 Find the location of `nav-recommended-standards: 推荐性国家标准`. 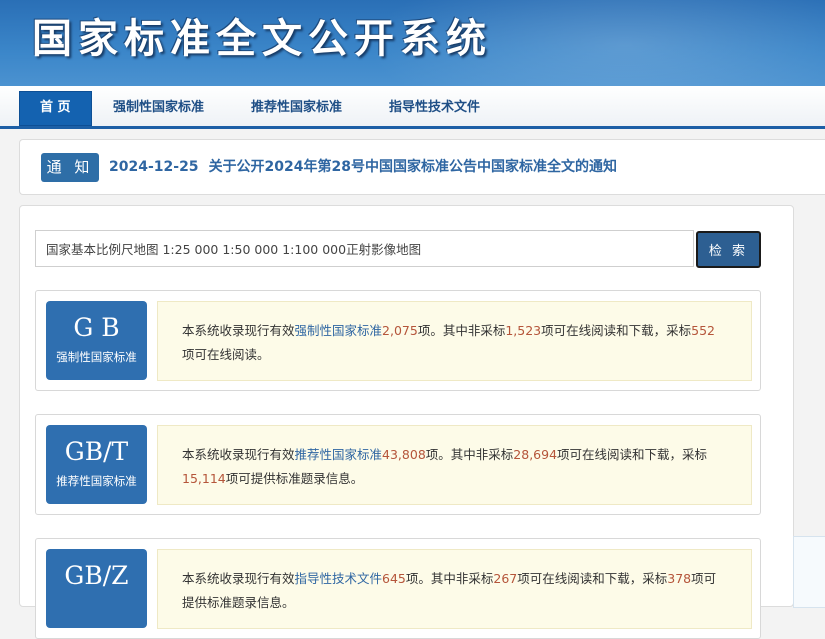

nav-recommended-standards: 推荐性国家标准 is located at coordinates (296, 107).